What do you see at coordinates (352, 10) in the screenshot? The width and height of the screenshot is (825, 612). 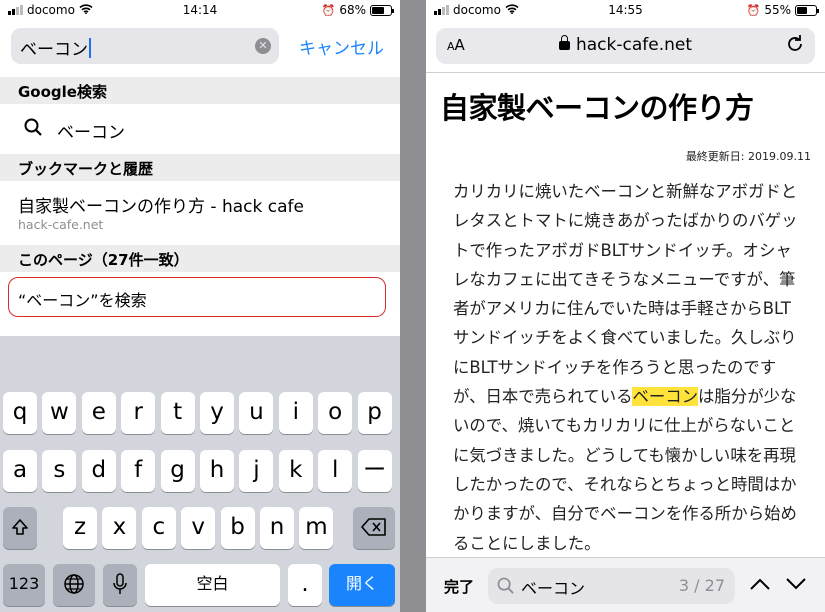 I see `battery-percent: 68%` at bounding box center [352, 10].